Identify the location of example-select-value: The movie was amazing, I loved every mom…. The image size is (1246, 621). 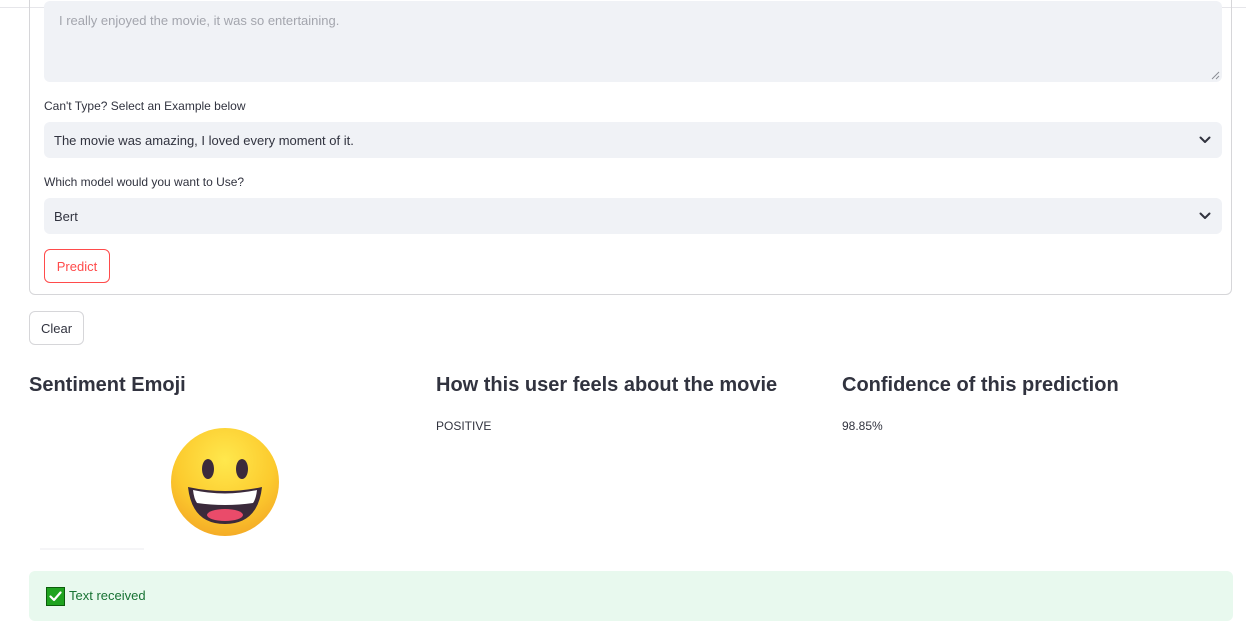
(204, 140).